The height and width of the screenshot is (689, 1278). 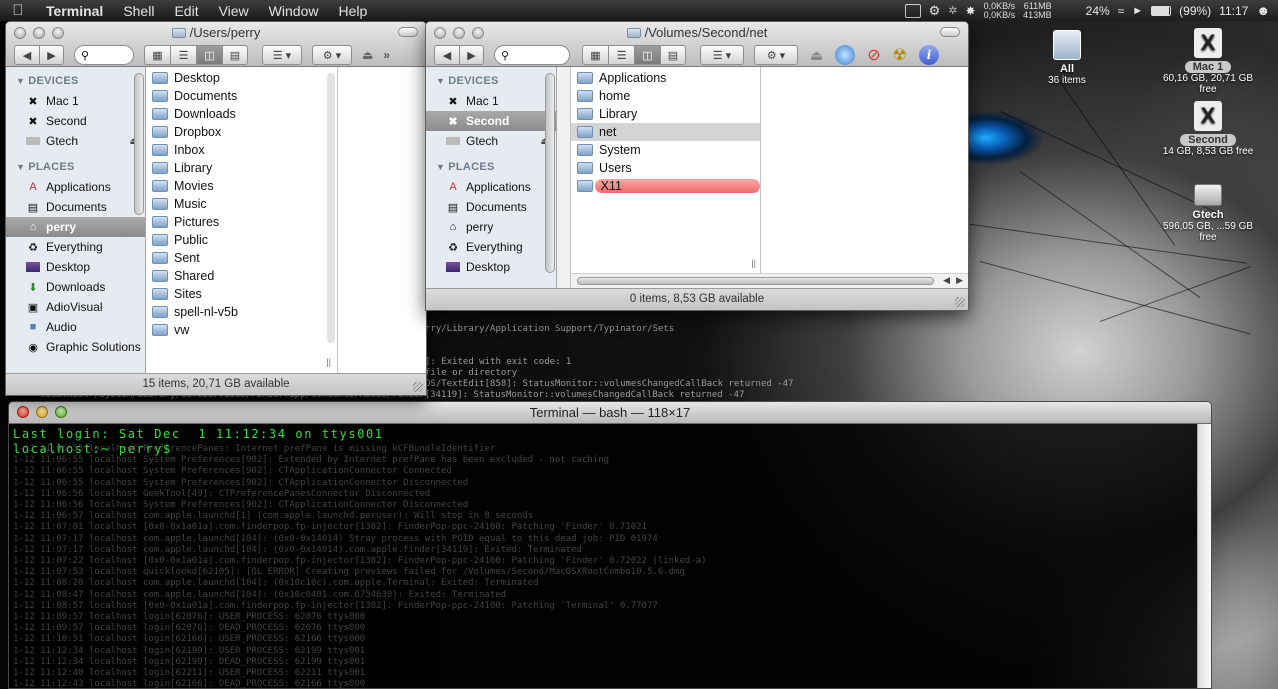 What do you see at coordinates (186, 11) in the screenshot?
I see `menu-edit: Edit` at bounding box center [186, 11].